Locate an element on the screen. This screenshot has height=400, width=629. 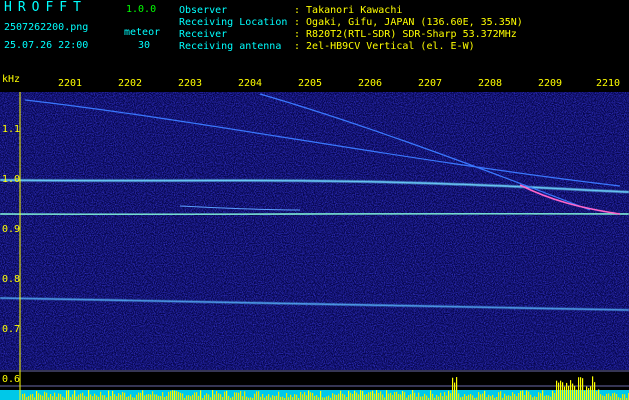
y-tick: 0.8 is located at coordinates (11, 279).